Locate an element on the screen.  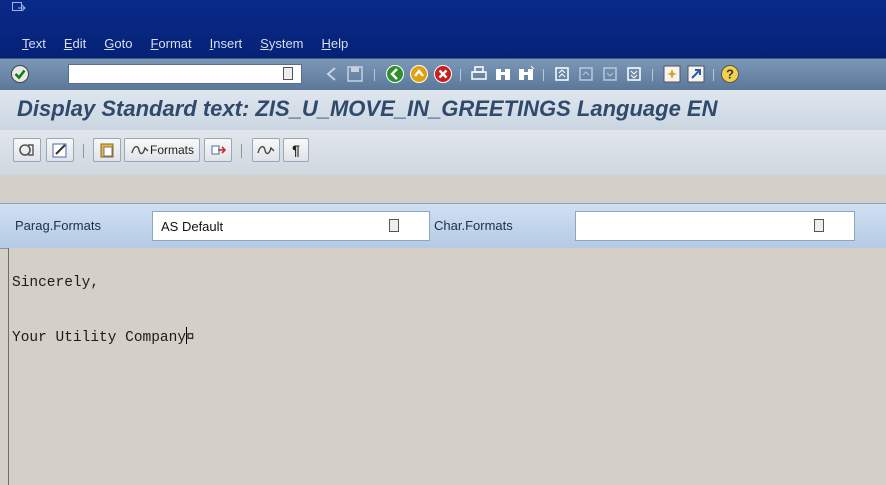
edit-button is located at coordinates (60, 150).